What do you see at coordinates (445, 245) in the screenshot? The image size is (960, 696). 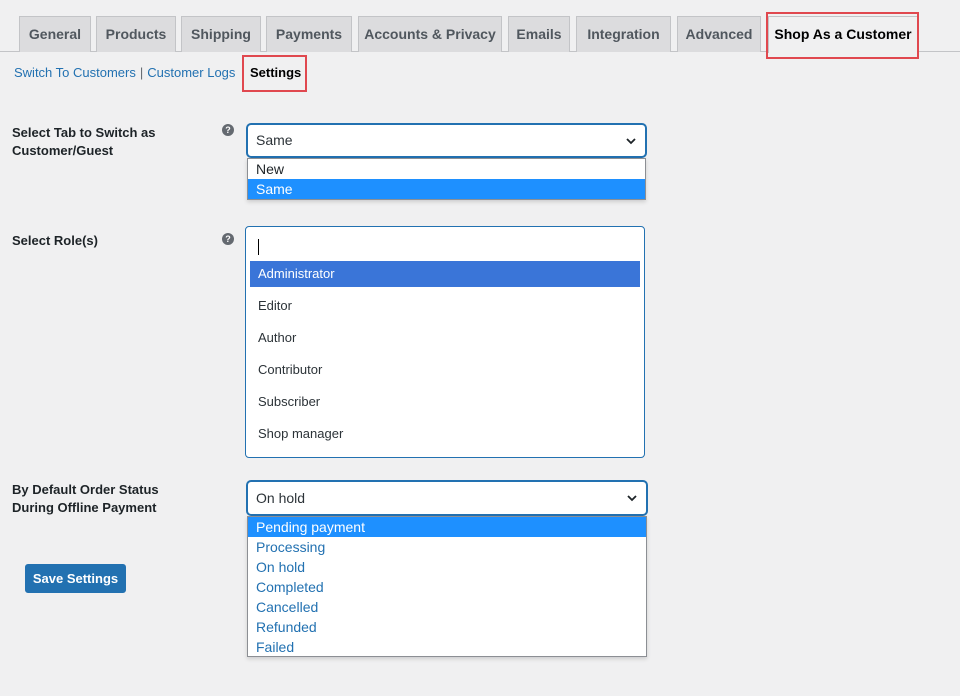 I see `roles-search-input` at bounding box center [445, 245].